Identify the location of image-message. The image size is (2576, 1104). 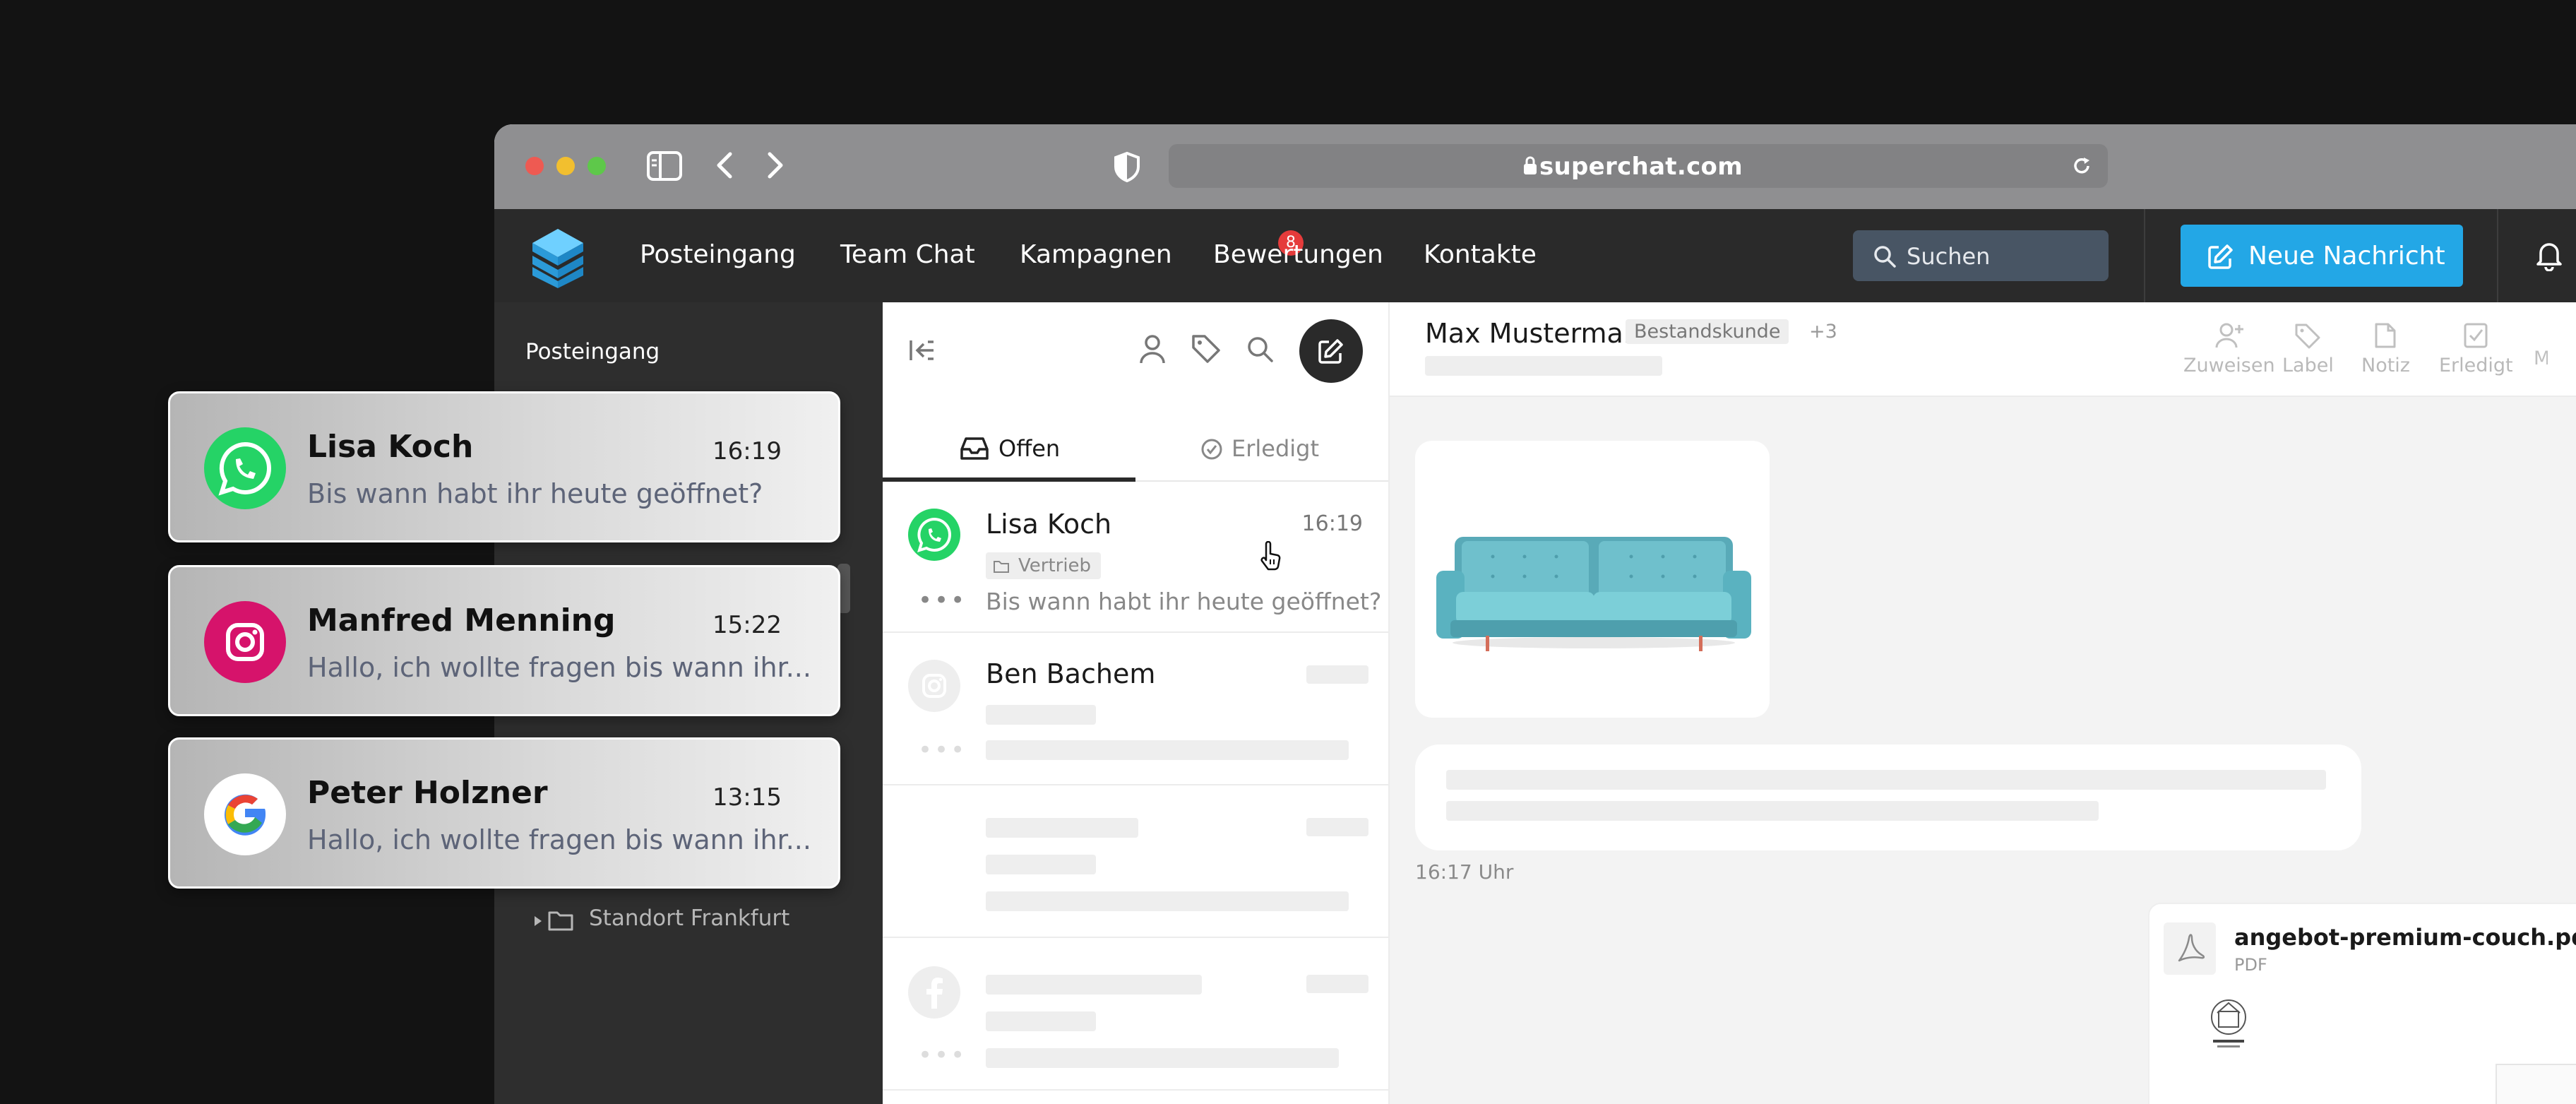
(1592, 579).